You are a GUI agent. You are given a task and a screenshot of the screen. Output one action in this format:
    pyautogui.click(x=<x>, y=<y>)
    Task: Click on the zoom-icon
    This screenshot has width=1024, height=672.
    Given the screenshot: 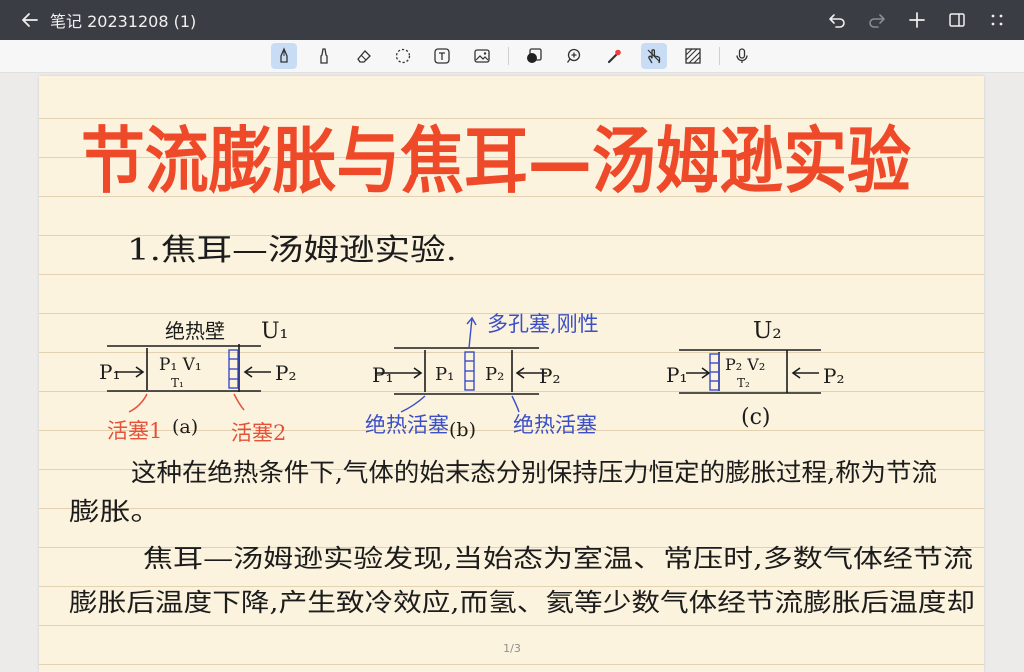 What is the action you would take?
    pyautogui.click(x=574, y=56)
    